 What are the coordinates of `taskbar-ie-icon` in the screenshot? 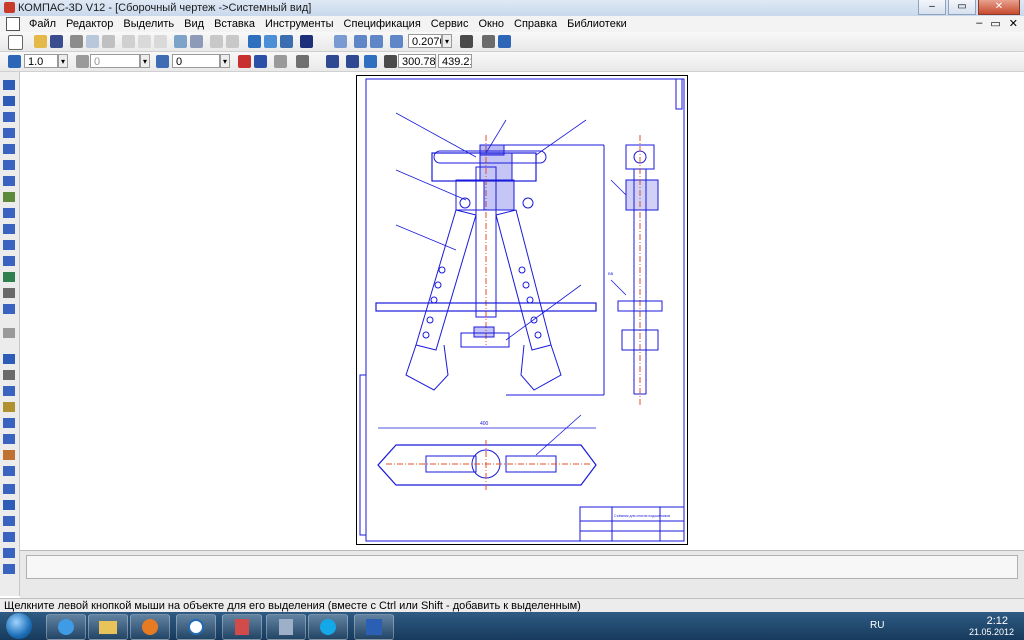 It's located at (66, 627).